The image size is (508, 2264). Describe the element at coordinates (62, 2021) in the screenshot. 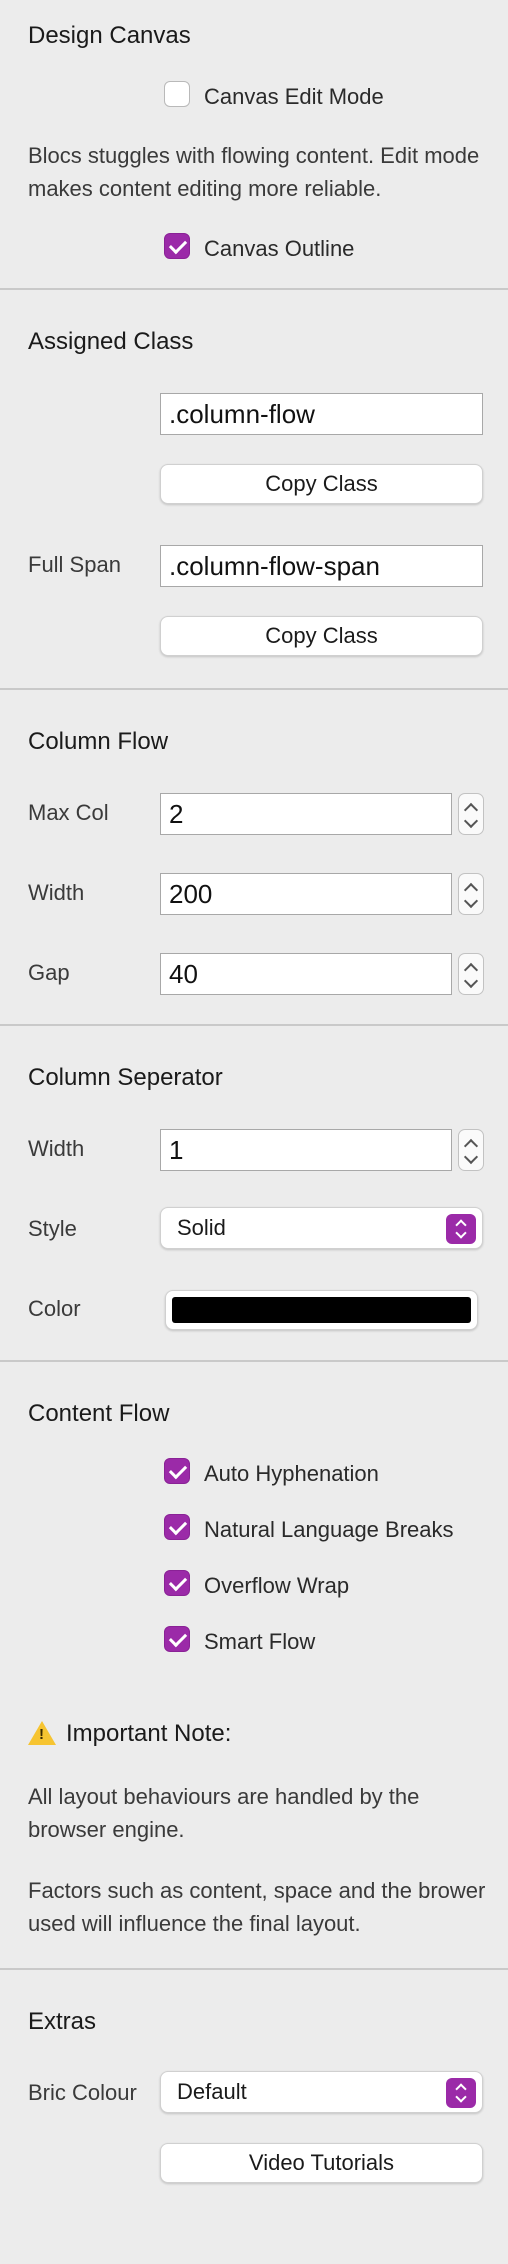

I see `section-title-extras: Extras` at that location.